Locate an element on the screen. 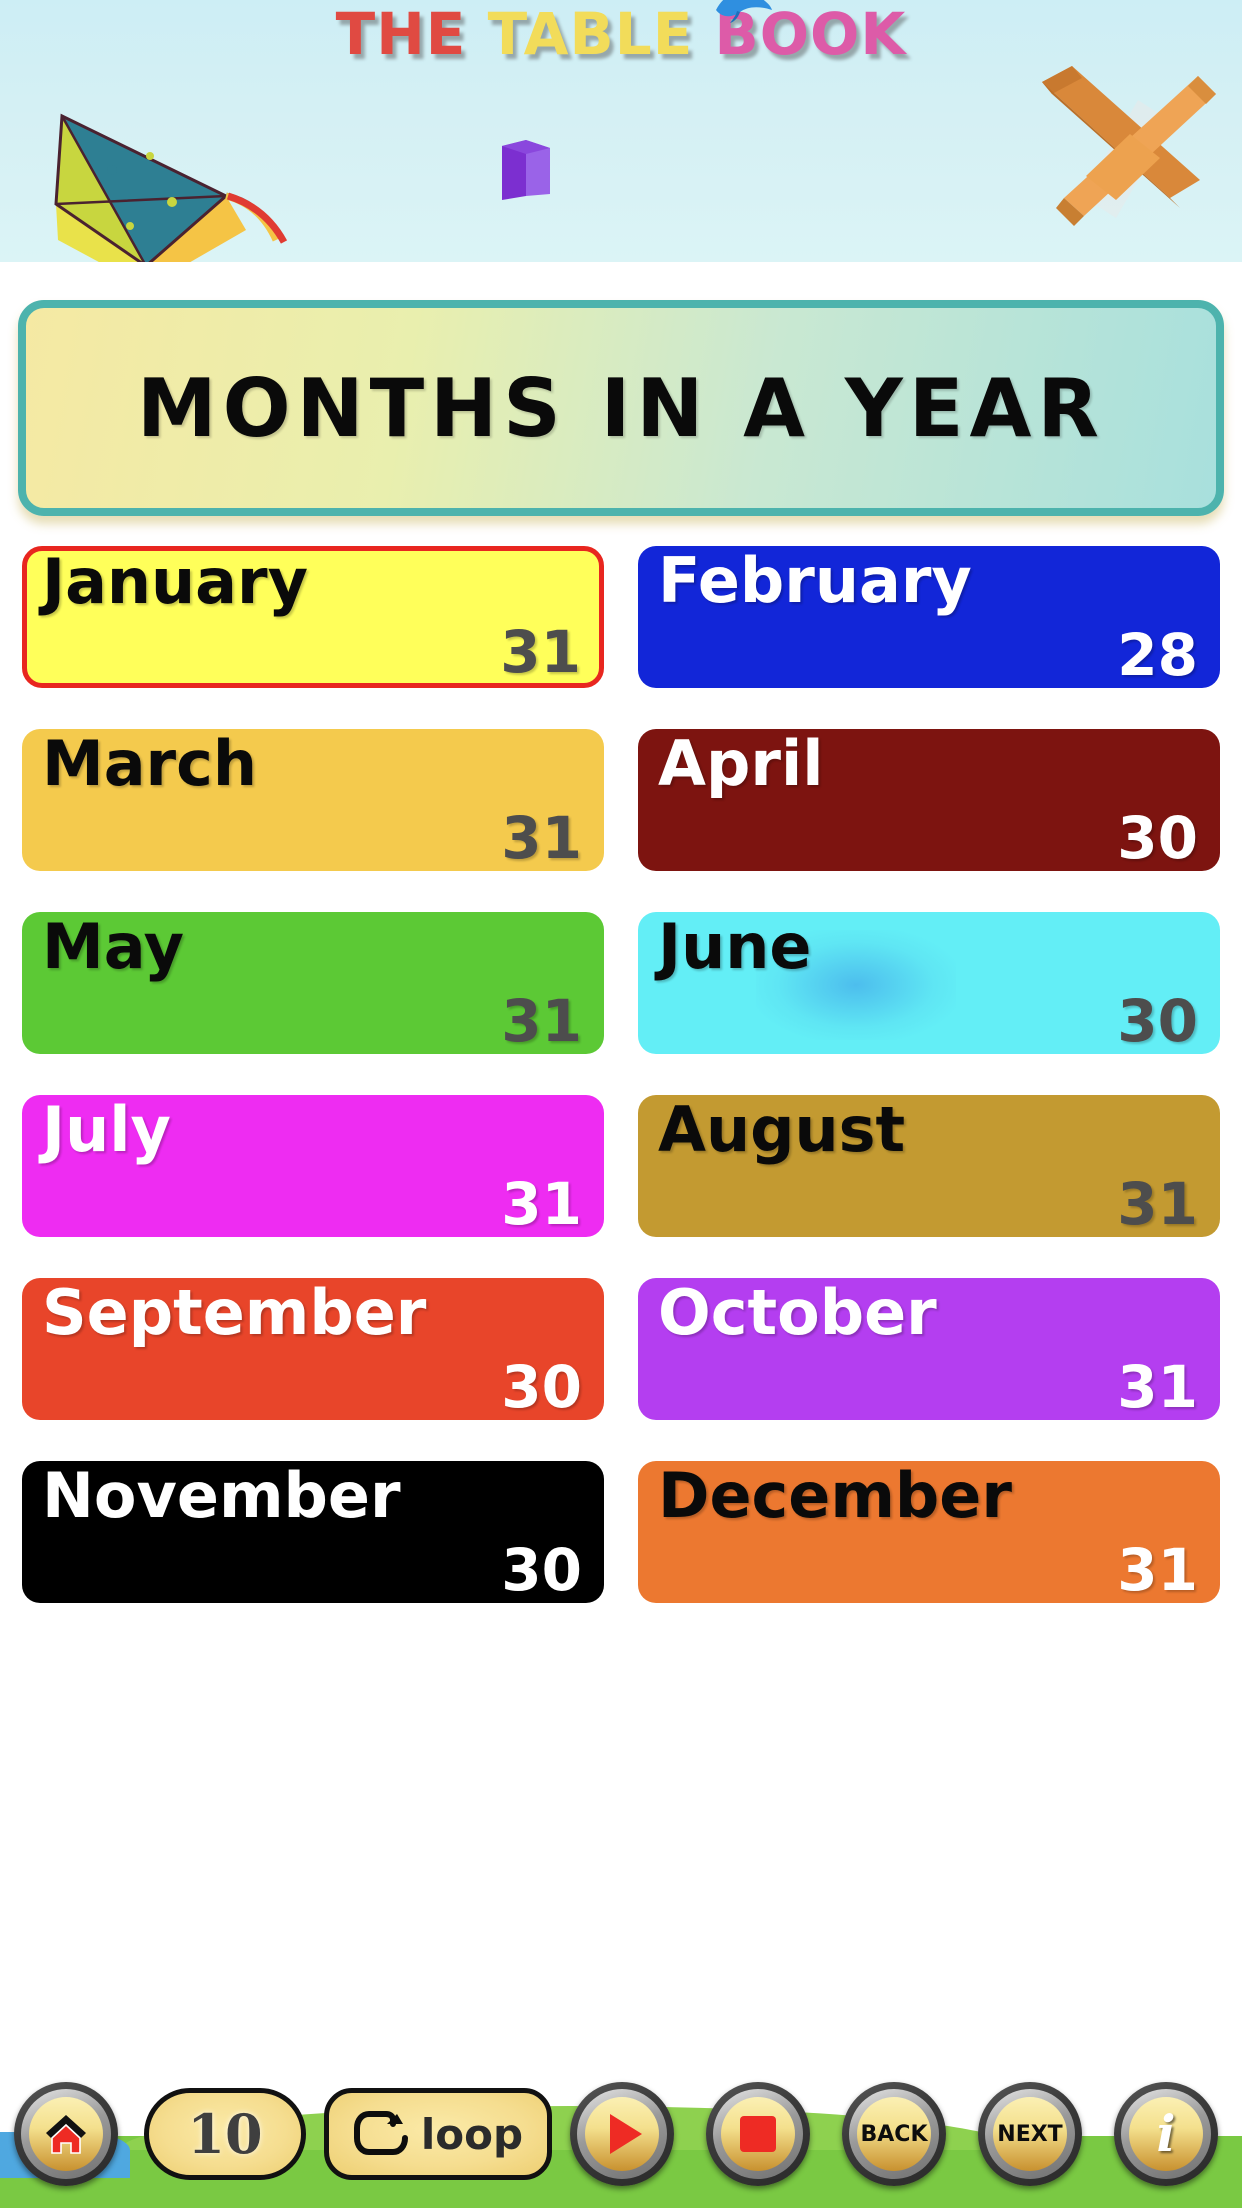  stop-icon is located at coordinates (758, 2134).